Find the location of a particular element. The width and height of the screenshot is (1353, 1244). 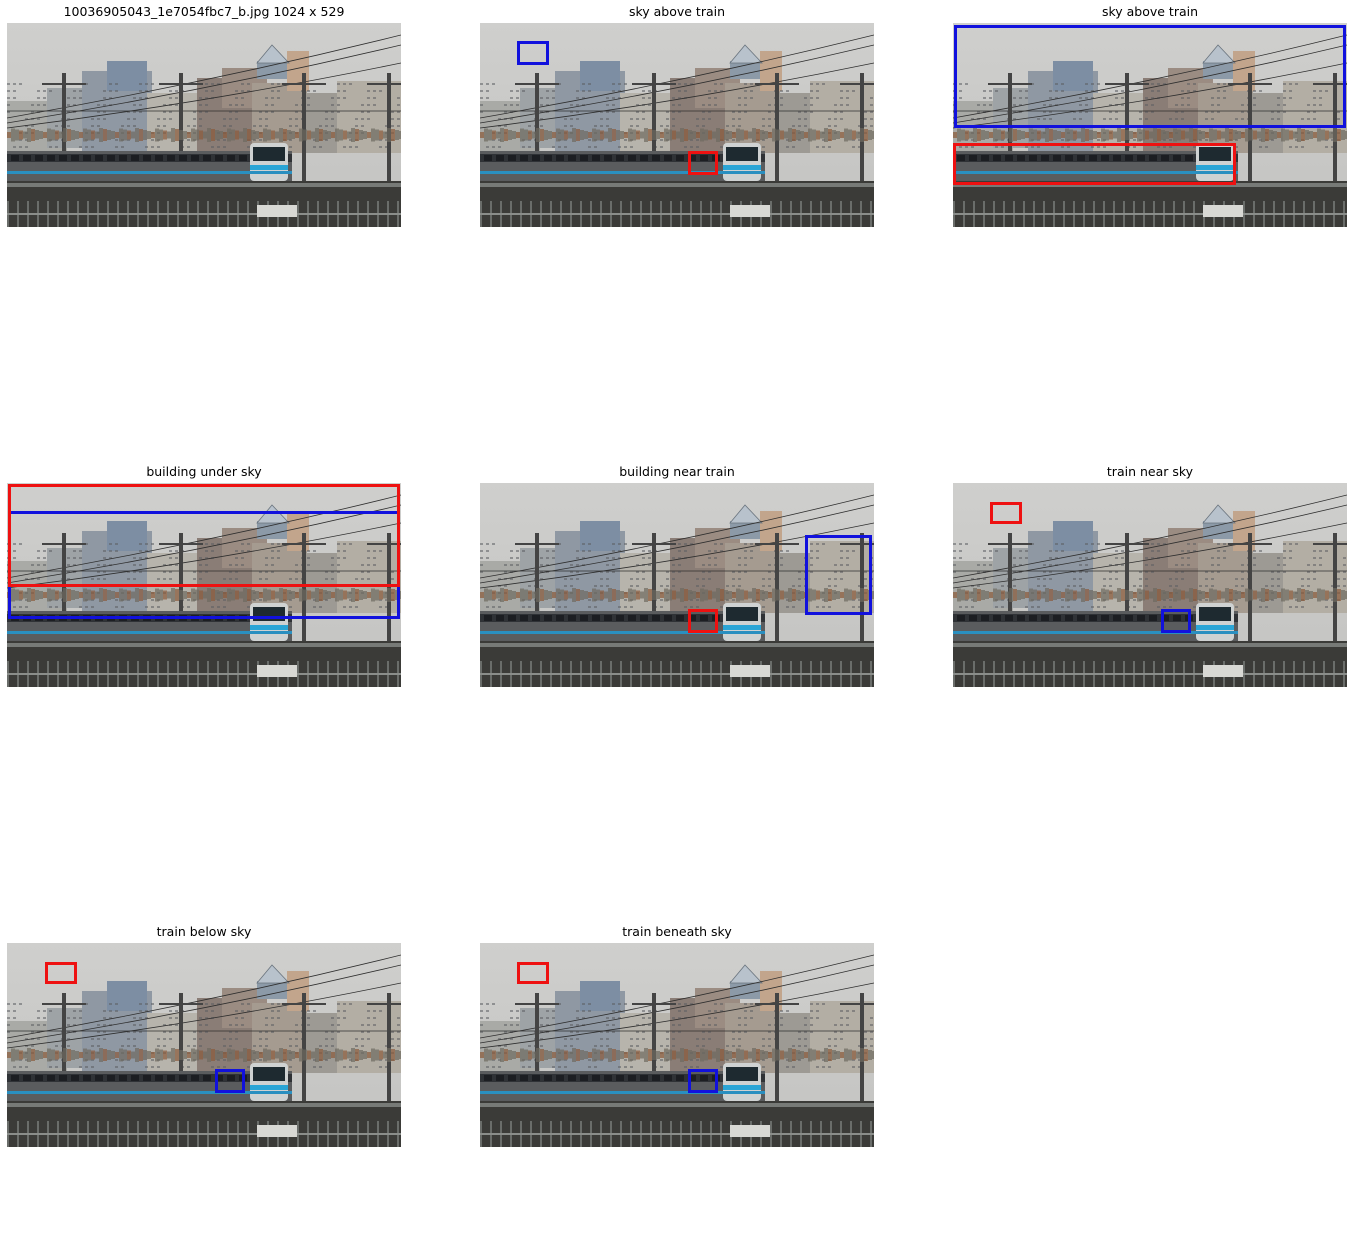

photo-render is located at coordinates (204, 125).